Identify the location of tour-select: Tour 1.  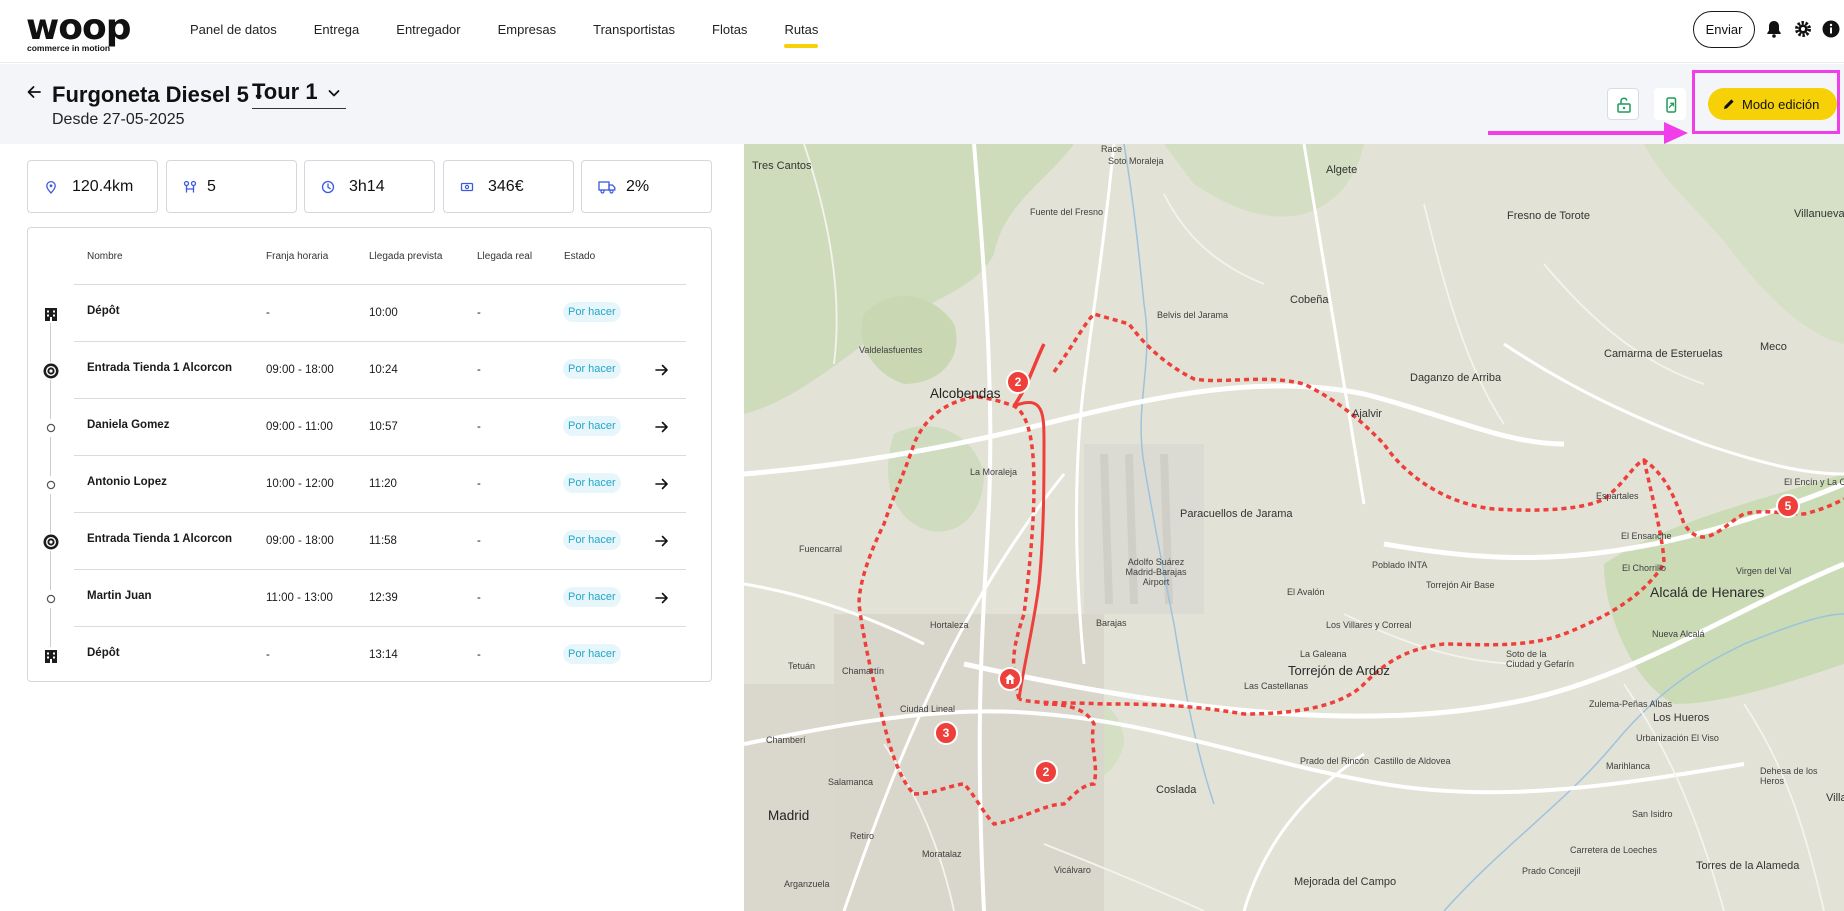
(299, 94).